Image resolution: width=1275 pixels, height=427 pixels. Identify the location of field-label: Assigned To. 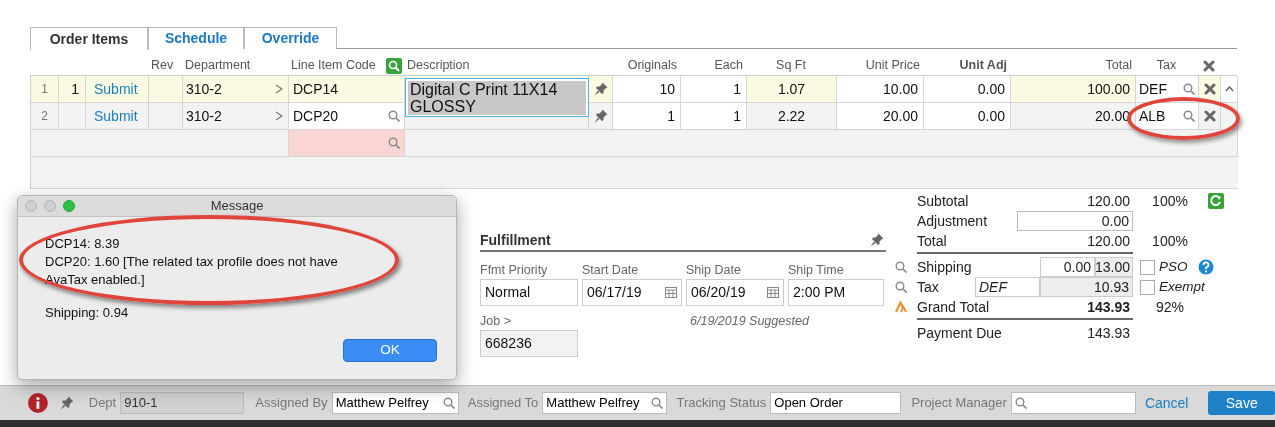
(503, 403).